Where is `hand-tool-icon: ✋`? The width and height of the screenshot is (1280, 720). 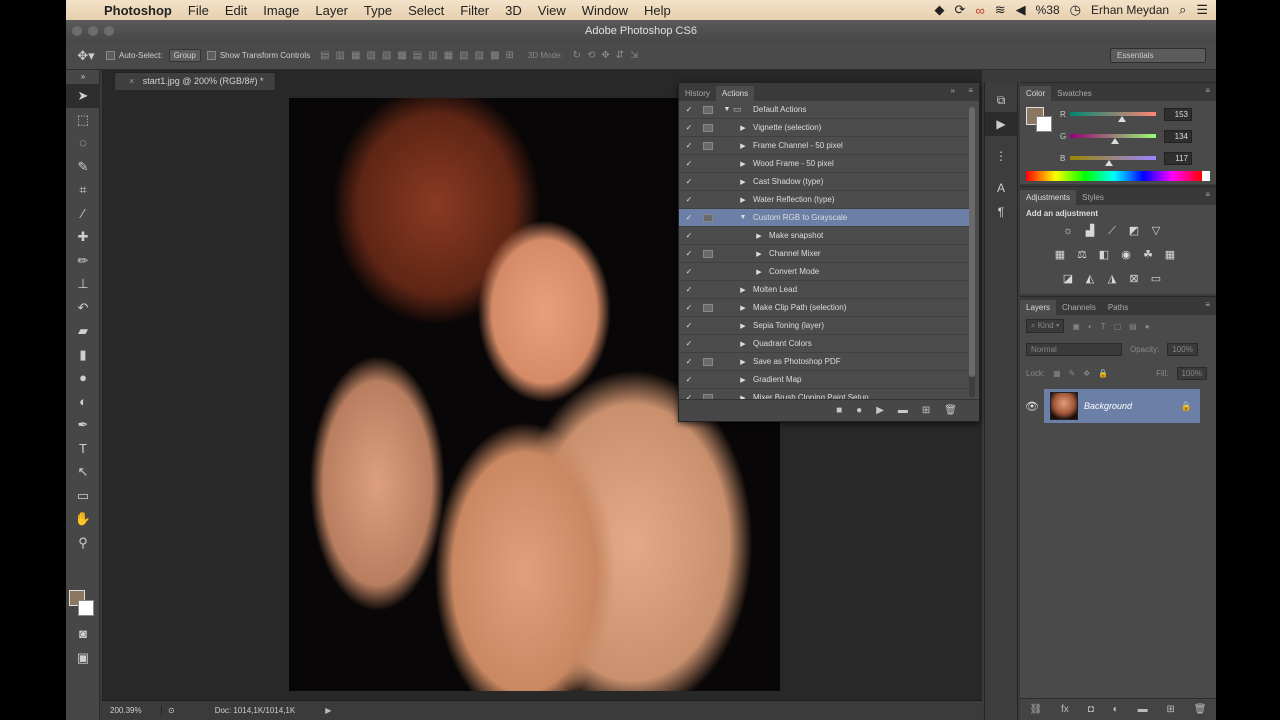
hand-tool-icon: ✋ is located at coordinates (83, 519).